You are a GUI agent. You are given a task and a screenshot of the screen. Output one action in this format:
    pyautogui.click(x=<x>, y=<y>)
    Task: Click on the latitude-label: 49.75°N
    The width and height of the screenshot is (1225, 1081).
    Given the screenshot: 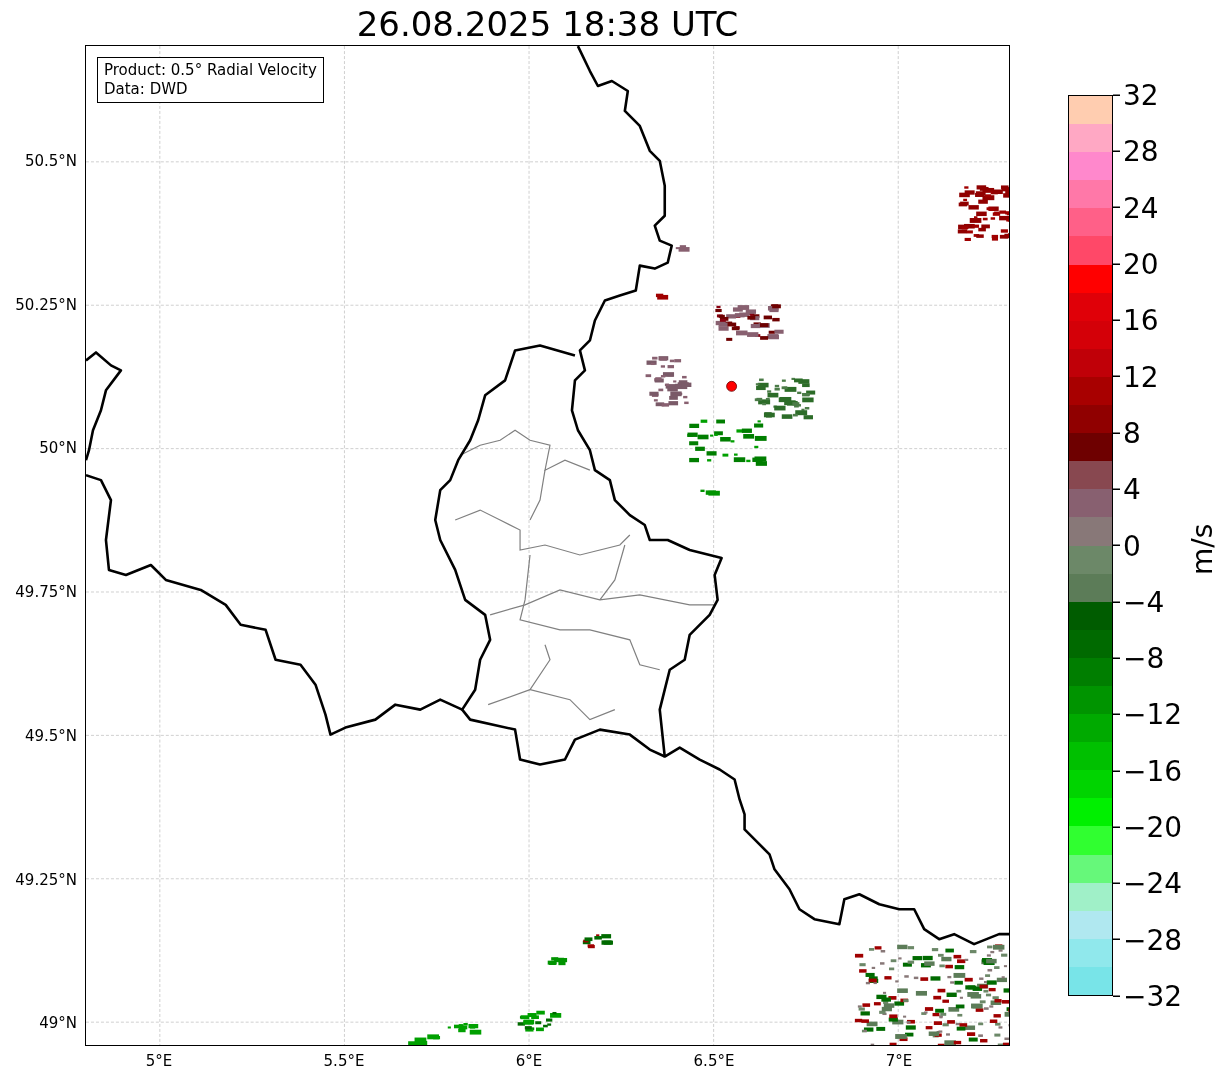 What is the action you would take?
    pyautogui.click(x=46, y=592)
    